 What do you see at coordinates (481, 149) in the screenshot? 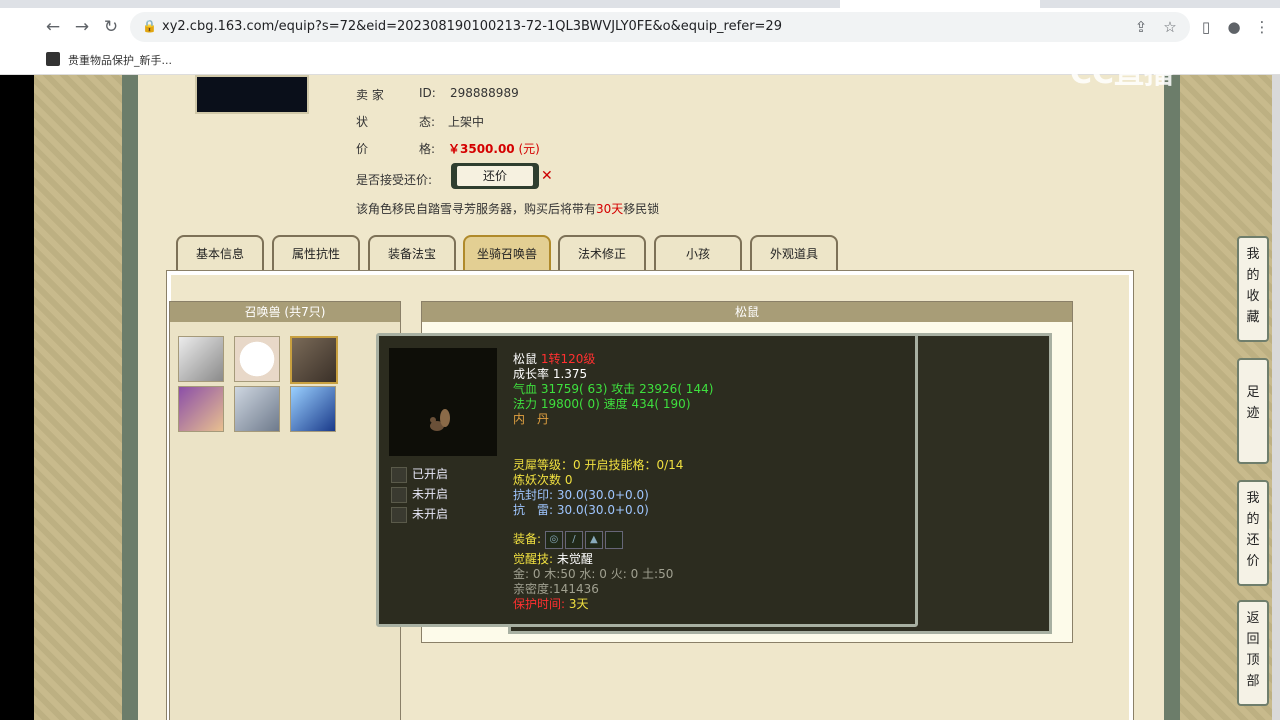
I see `price-value: ￥3500.00` at bounding box center [481, 149].